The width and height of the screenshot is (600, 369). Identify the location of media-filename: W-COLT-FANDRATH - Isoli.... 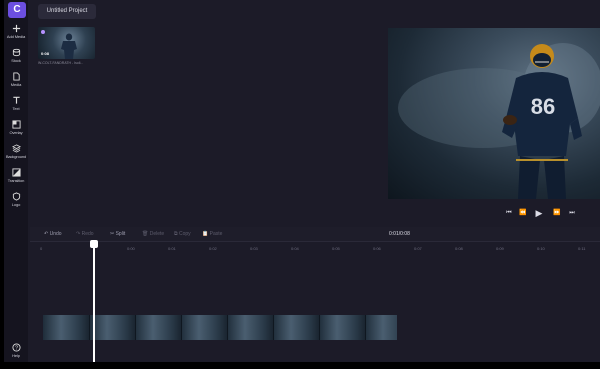
(61, 63).